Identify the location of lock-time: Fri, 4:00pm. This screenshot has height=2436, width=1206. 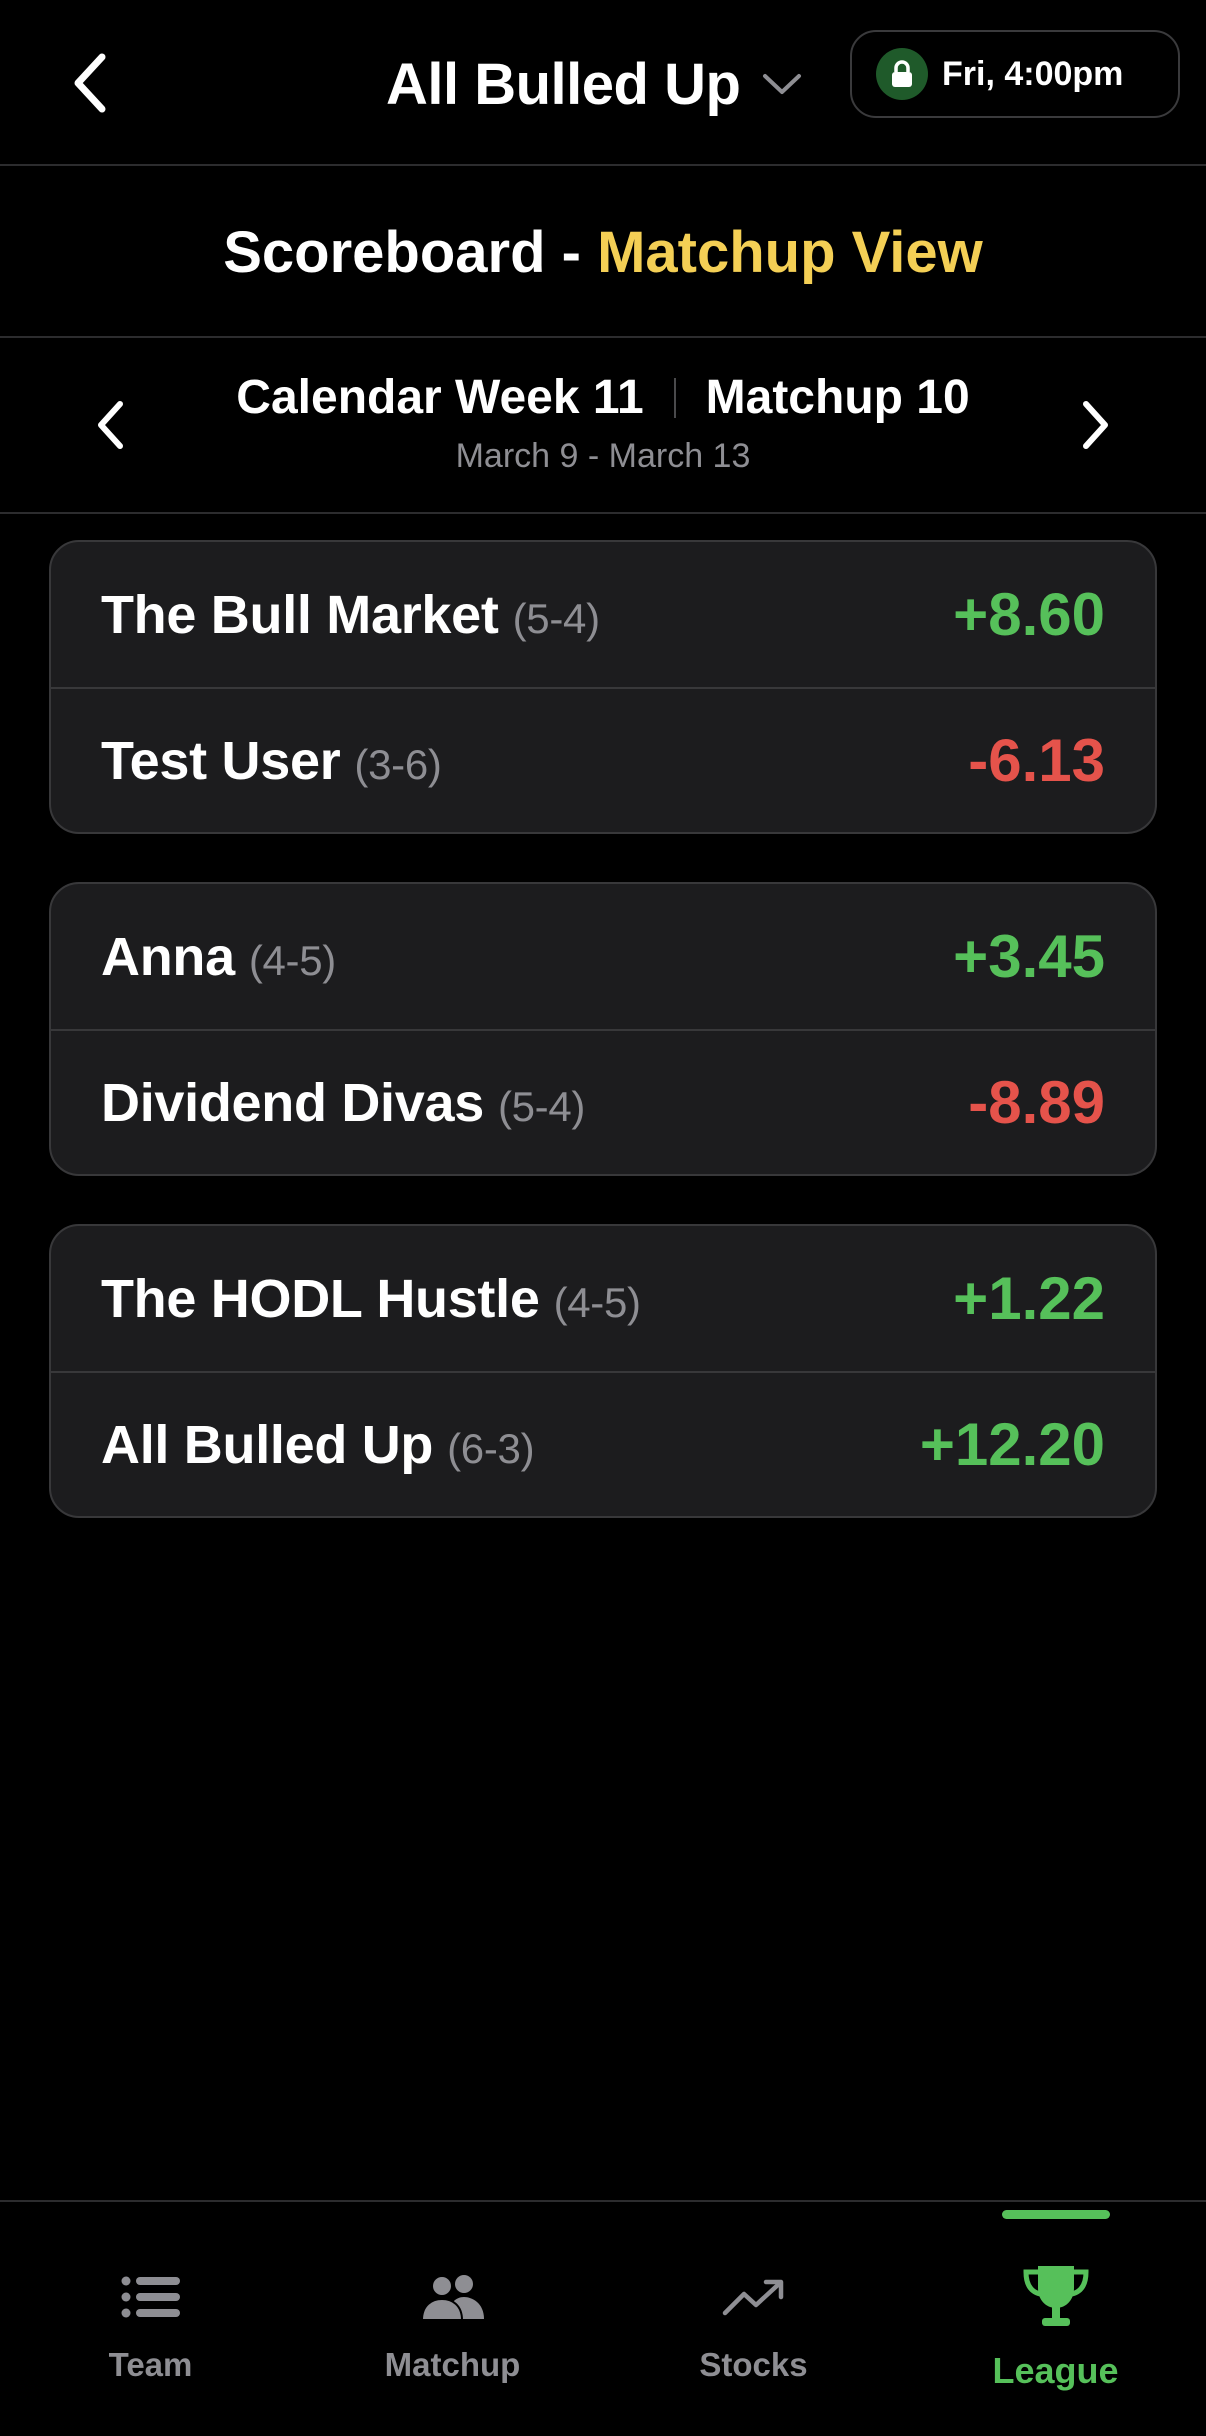
(1033, 73).